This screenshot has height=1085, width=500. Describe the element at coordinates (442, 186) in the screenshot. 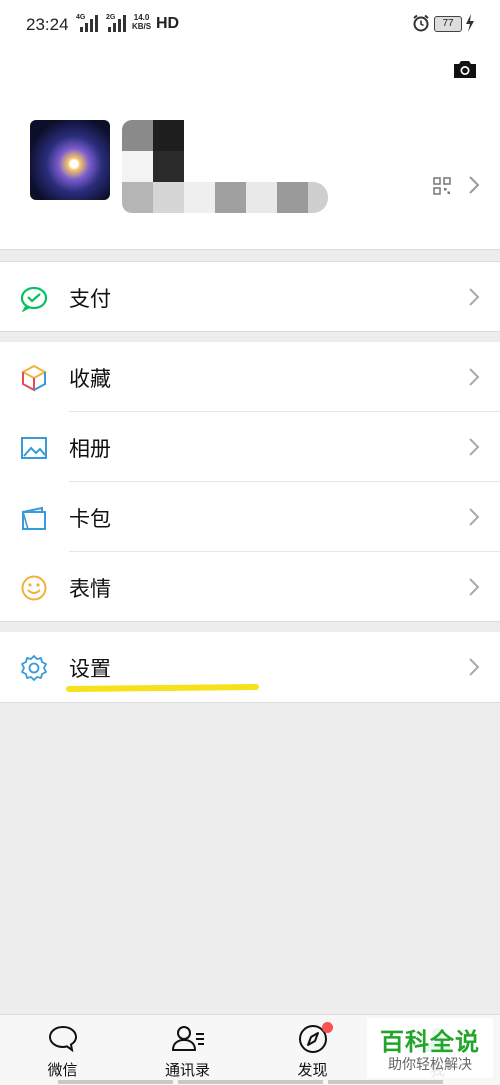

I see `qr-code-icon` at that location.